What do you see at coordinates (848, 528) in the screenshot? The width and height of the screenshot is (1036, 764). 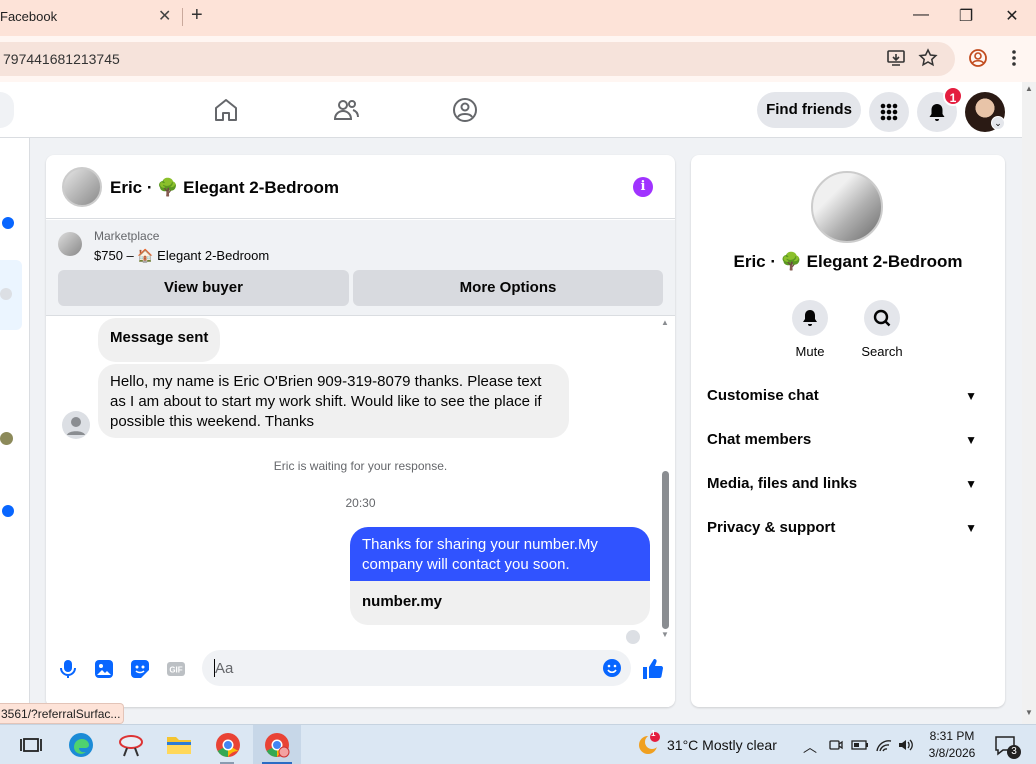 I see `privacy-support-row: Privacy & support ▼` at bounding box center [848, 528].